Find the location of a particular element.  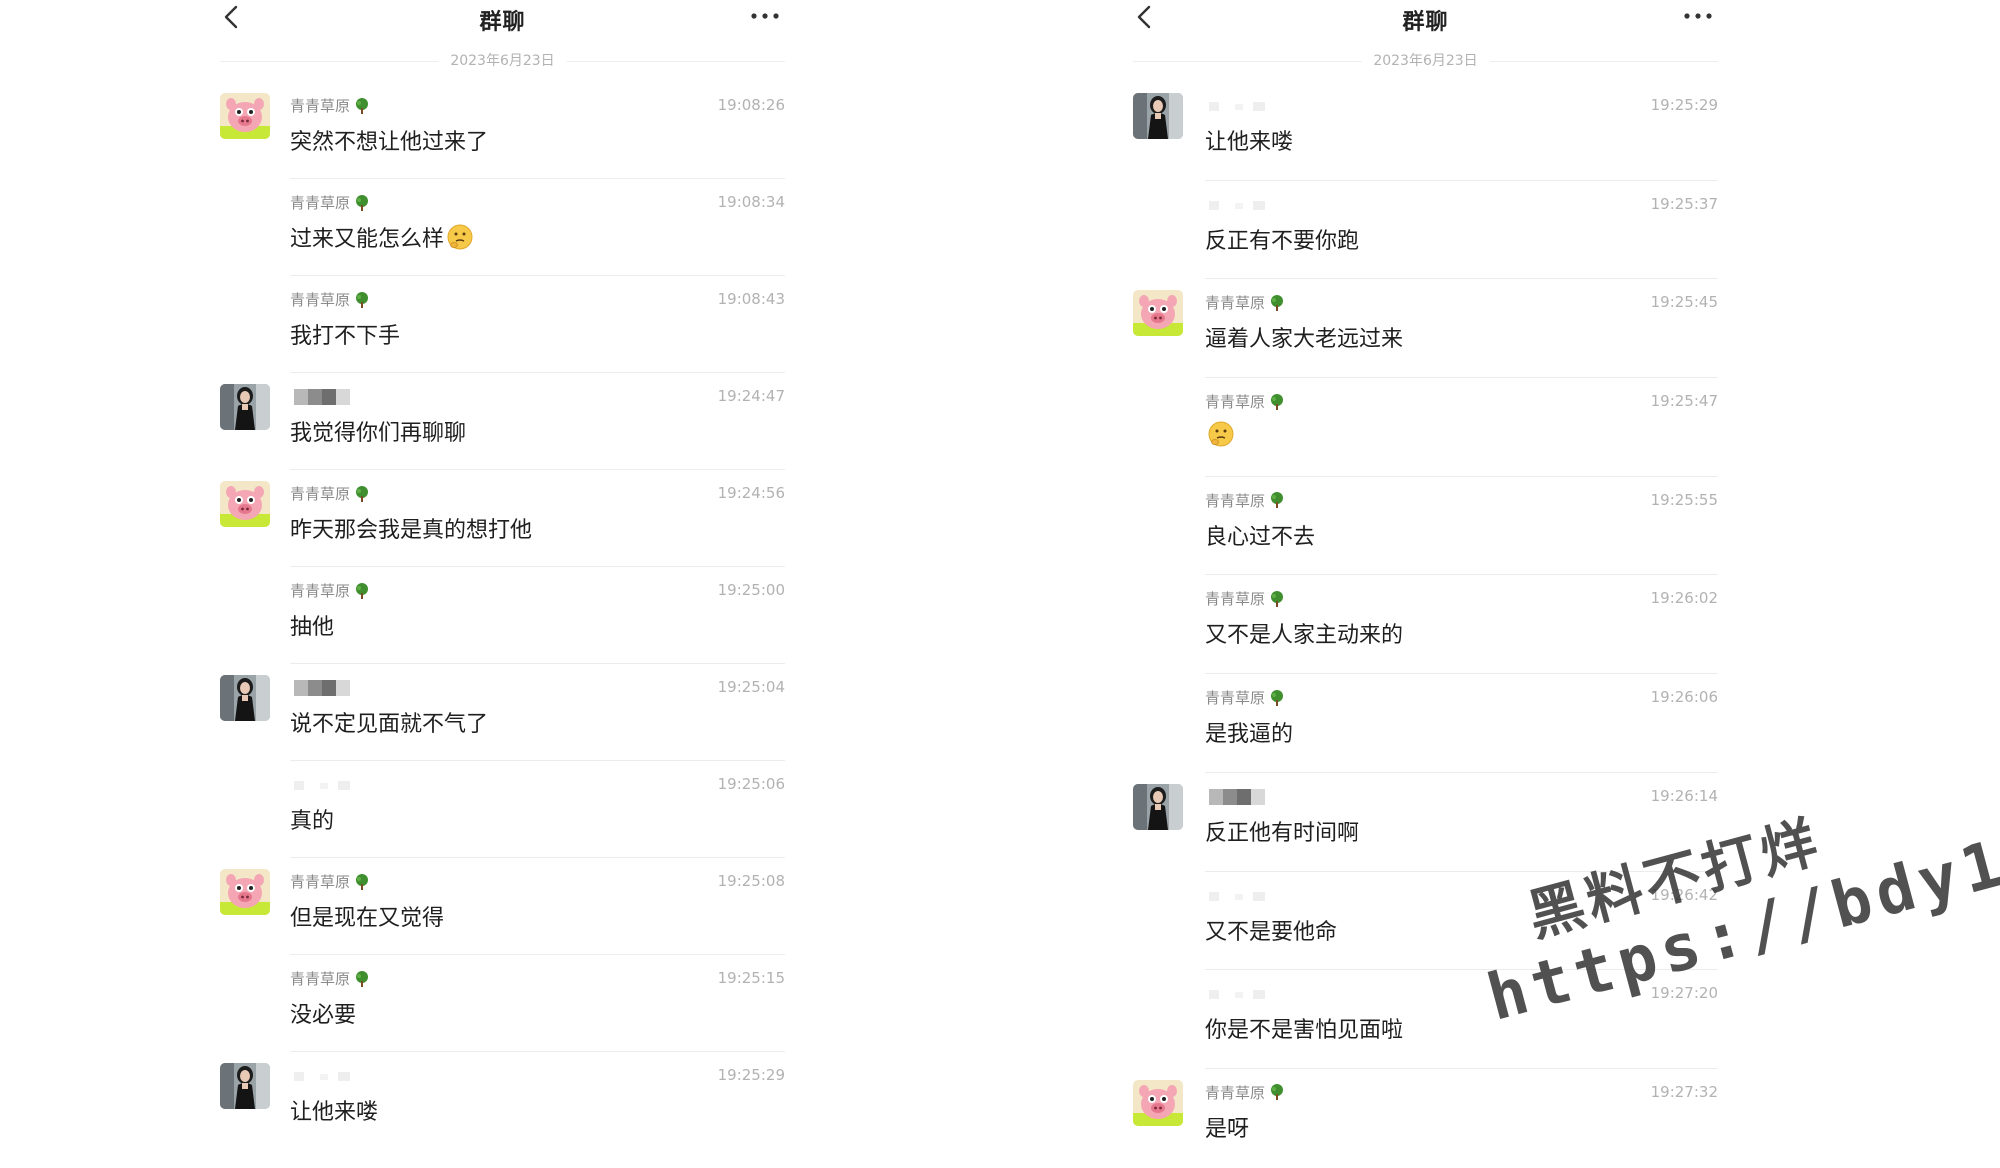

message-body: 19:25:06 真的 is located at coordinates (537, 809).